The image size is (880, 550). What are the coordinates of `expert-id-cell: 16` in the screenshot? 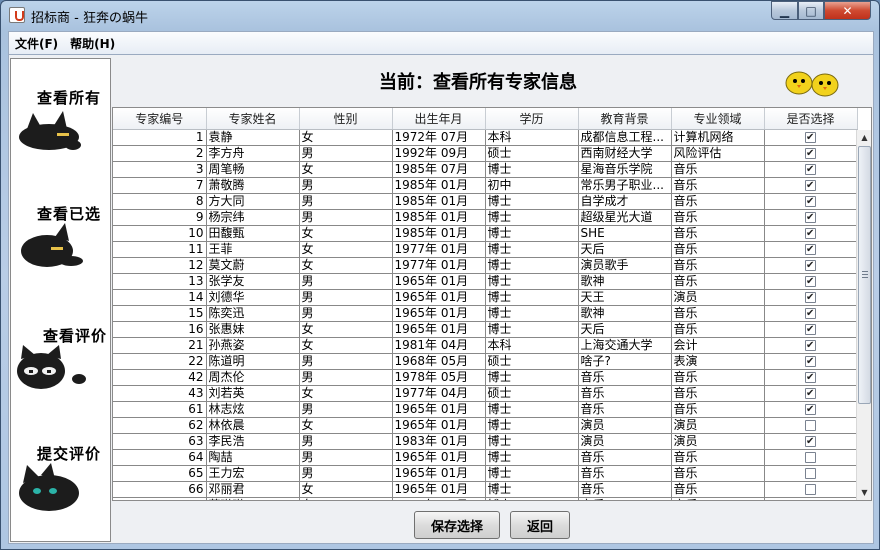 It's located at (160, 329).